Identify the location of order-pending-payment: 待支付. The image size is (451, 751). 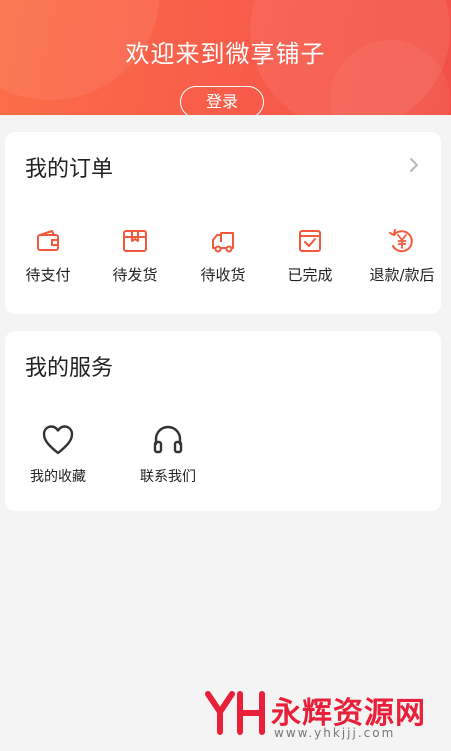
(48, 255).